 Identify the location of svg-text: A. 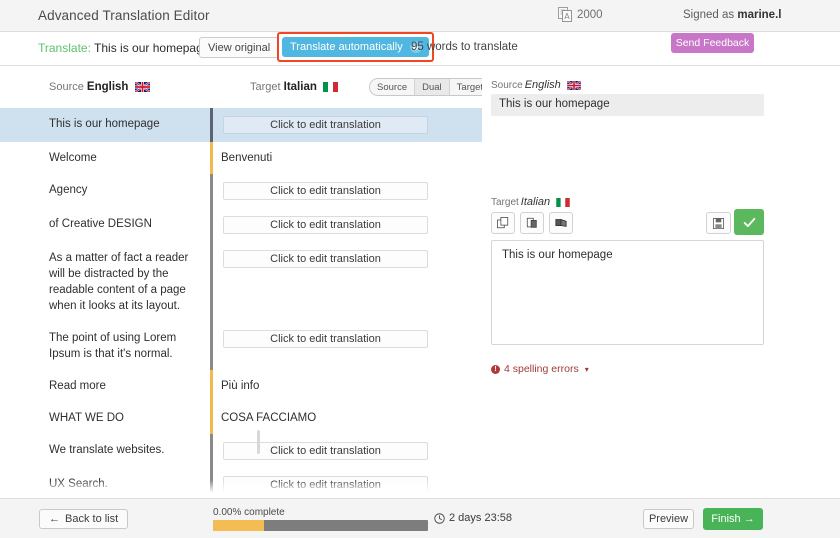
(567, 16).